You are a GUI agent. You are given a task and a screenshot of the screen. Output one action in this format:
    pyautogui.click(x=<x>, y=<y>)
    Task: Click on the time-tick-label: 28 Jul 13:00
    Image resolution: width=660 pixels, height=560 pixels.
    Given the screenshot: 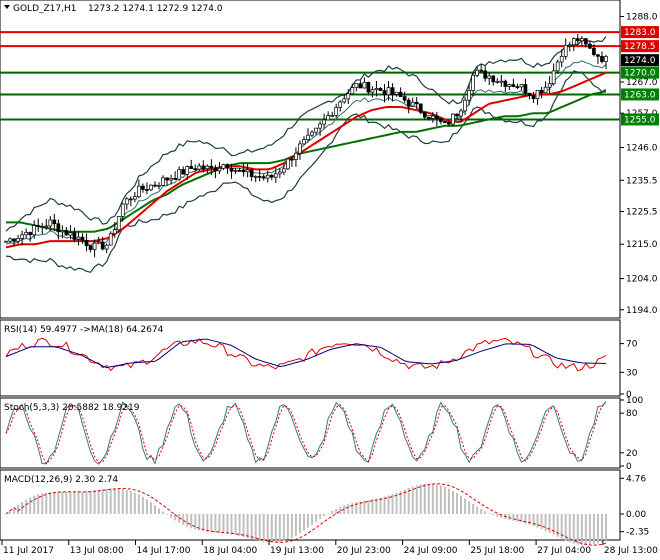 What is the action you would take?
    pyautogui.click(x=631, y=551)
    